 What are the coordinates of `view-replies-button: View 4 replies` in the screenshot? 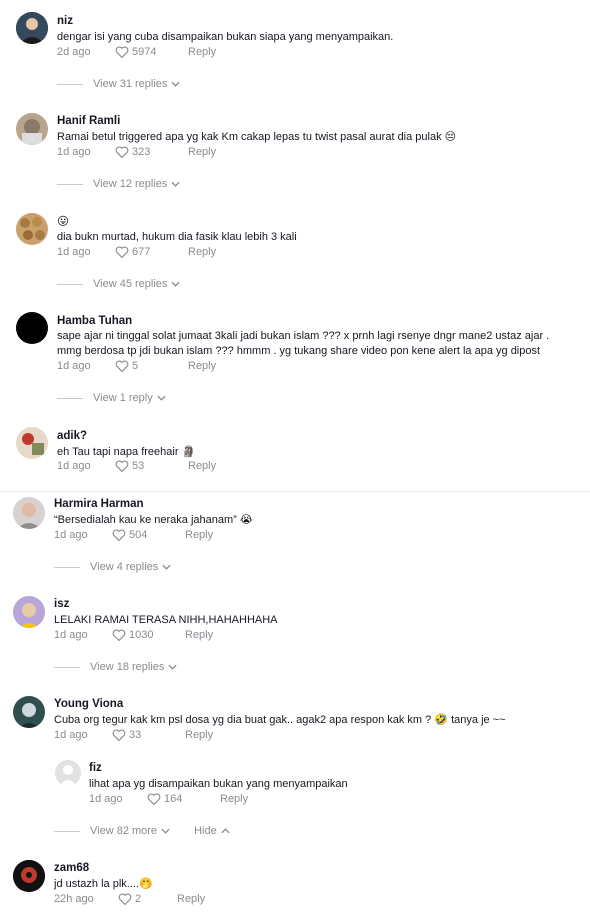 It's located at (130, 567).